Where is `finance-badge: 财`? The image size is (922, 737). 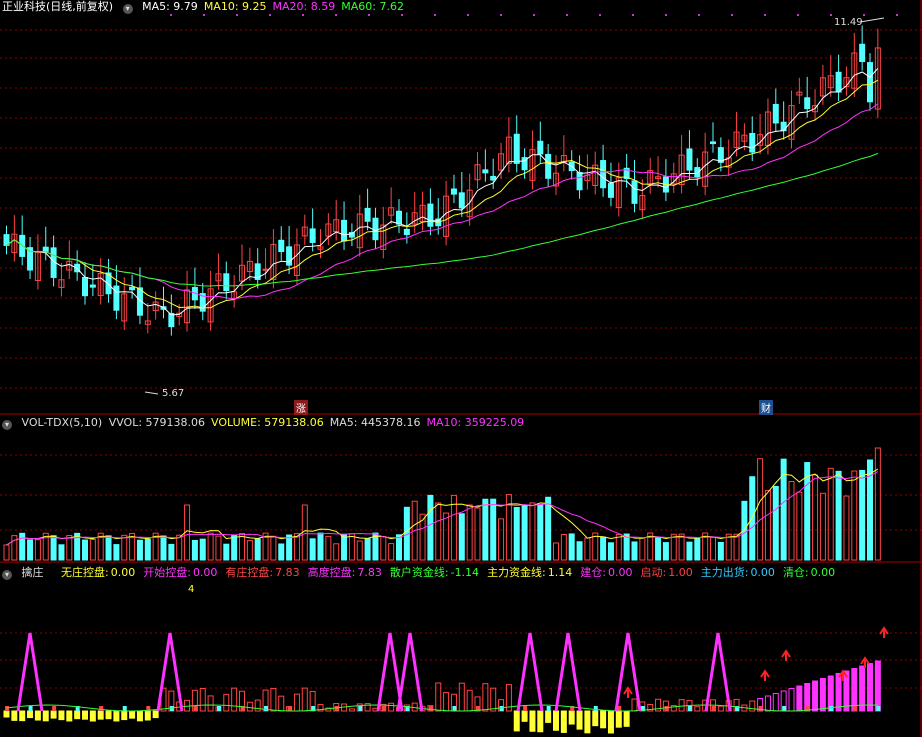 finance-badge: 财 is located at coordinates (766, 407).